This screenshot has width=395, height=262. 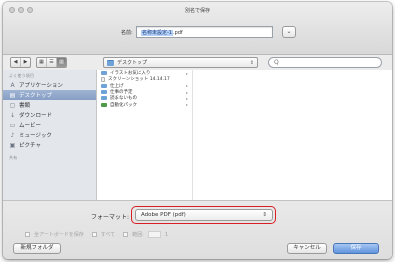 What do you see at coordinates (117, 86) in the screenshot?
I see `file-name: 仕上げ` at bounding box center [117, 86].